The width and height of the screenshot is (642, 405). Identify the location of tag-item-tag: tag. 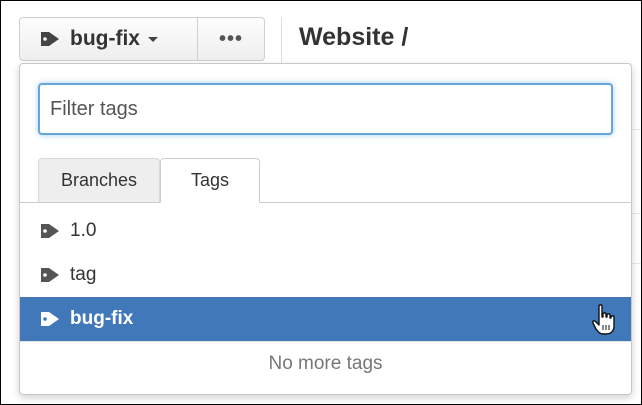
(325, 275).